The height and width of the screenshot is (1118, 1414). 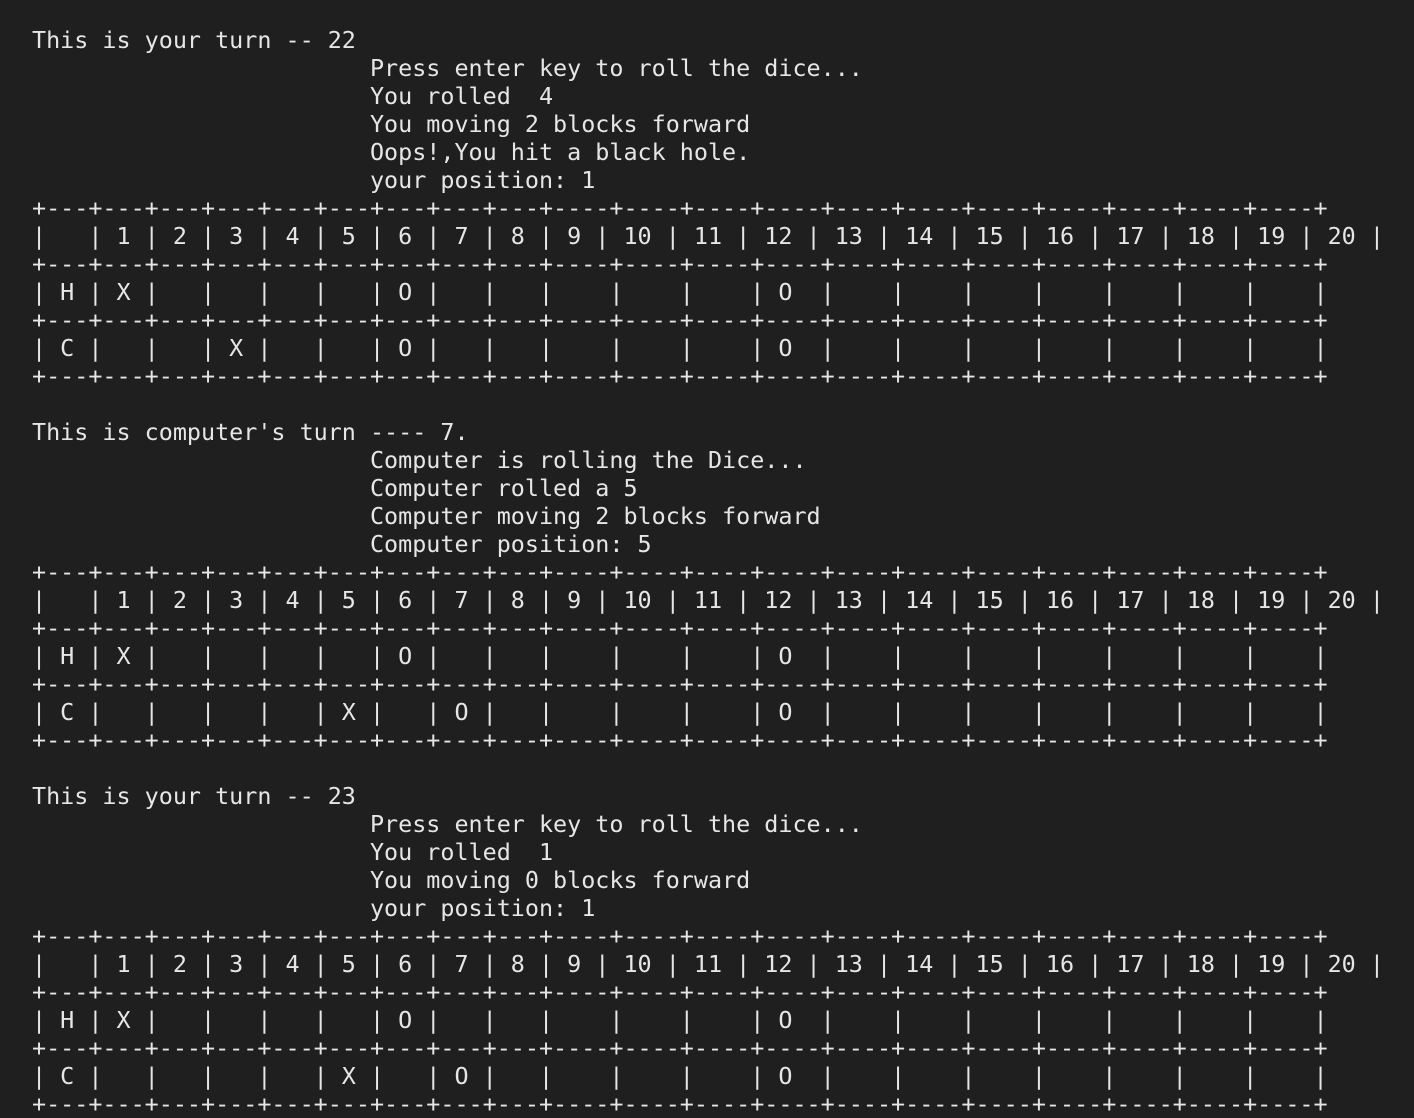 I want to click on status-message: Oops!,You hit a black hole., so click(x=391, y=152).